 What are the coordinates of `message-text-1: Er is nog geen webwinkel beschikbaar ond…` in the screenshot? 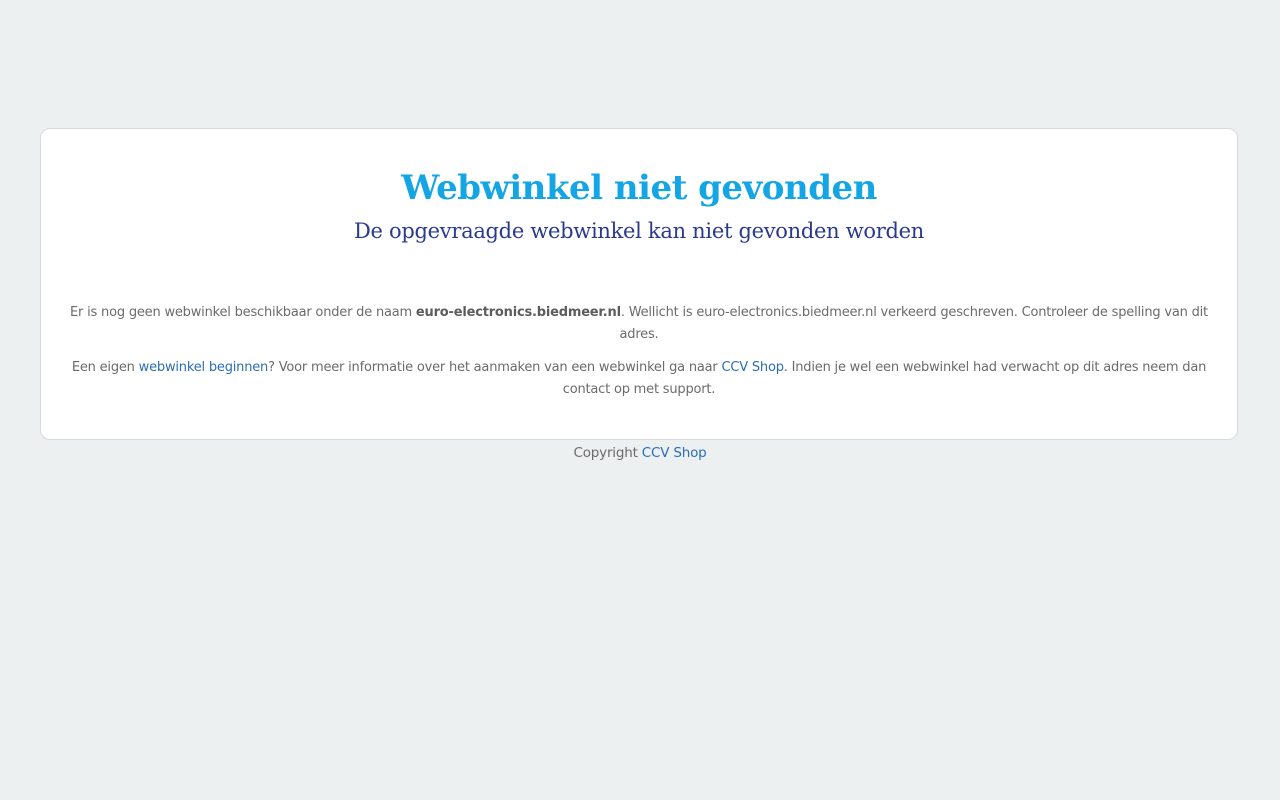 It's located at (243, 312).